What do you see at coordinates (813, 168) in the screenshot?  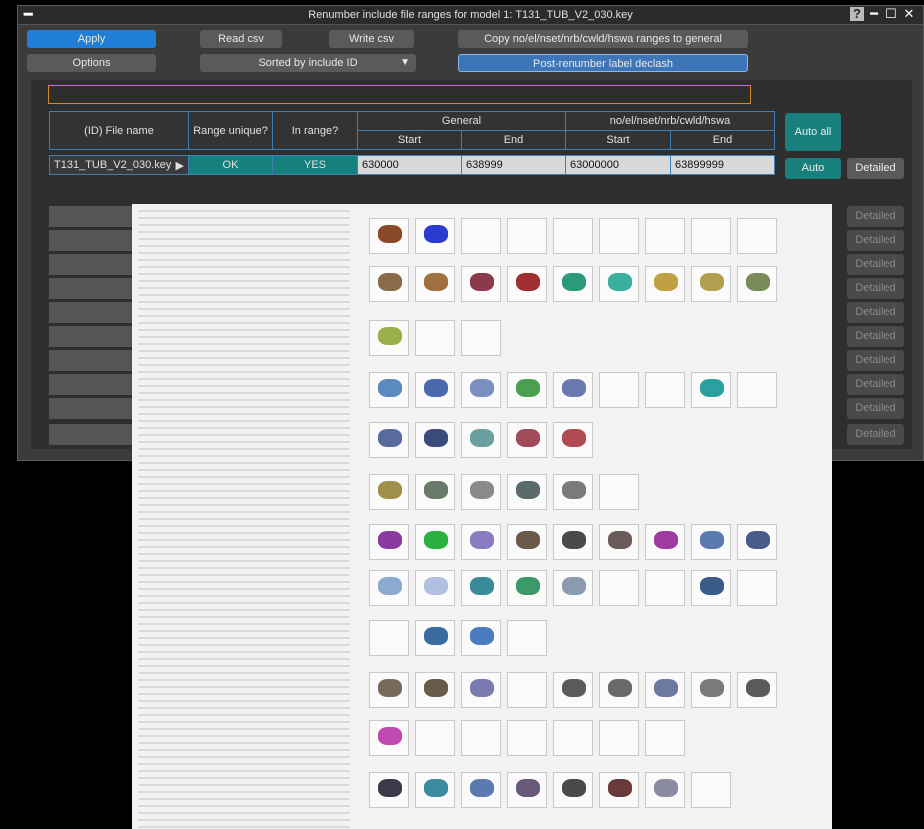 I see `auto-button: Auto` at bounding box center [813, 168].